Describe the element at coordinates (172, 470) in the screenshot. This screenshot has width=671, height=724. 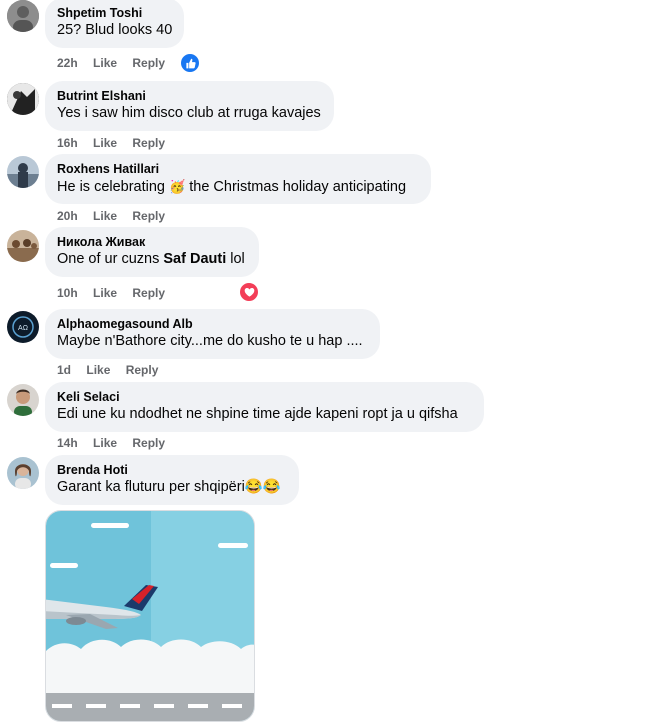
I see `comment-author: Brenda Hoti` at that location.